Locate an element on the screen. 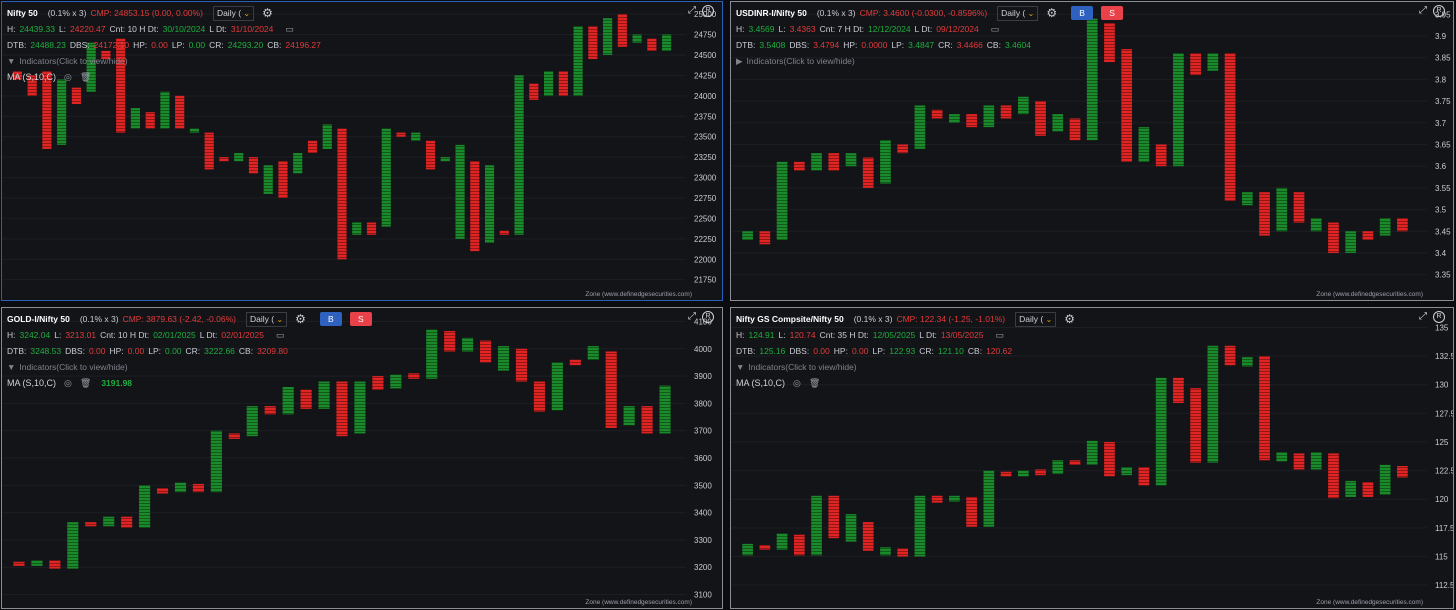  high-value: 3242.04 is located at coordinates (35, 335).